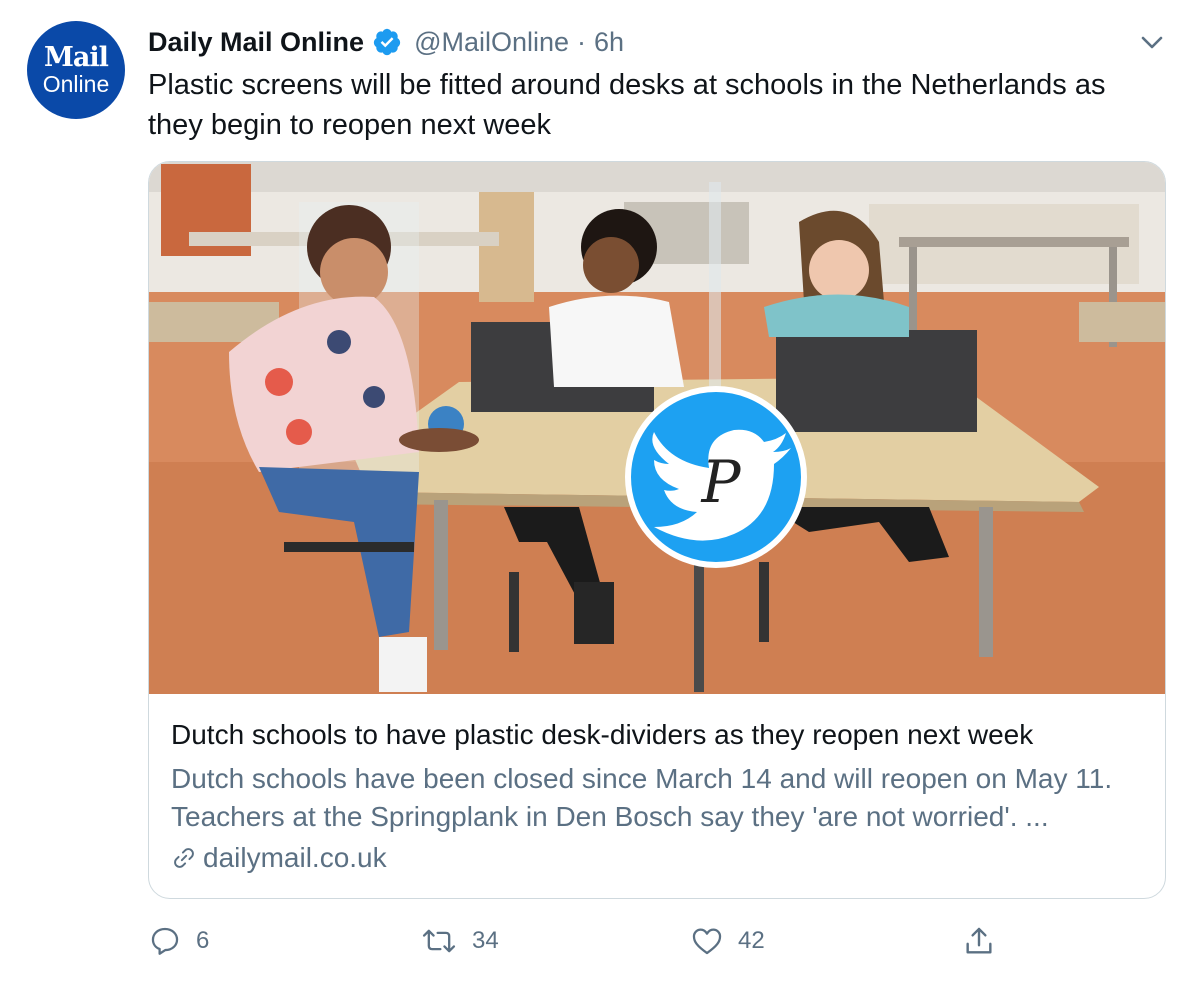  What do you see at coordinates (707, 941) in the screenshot?
I see `like-icon` at bounding box center [707, 941].